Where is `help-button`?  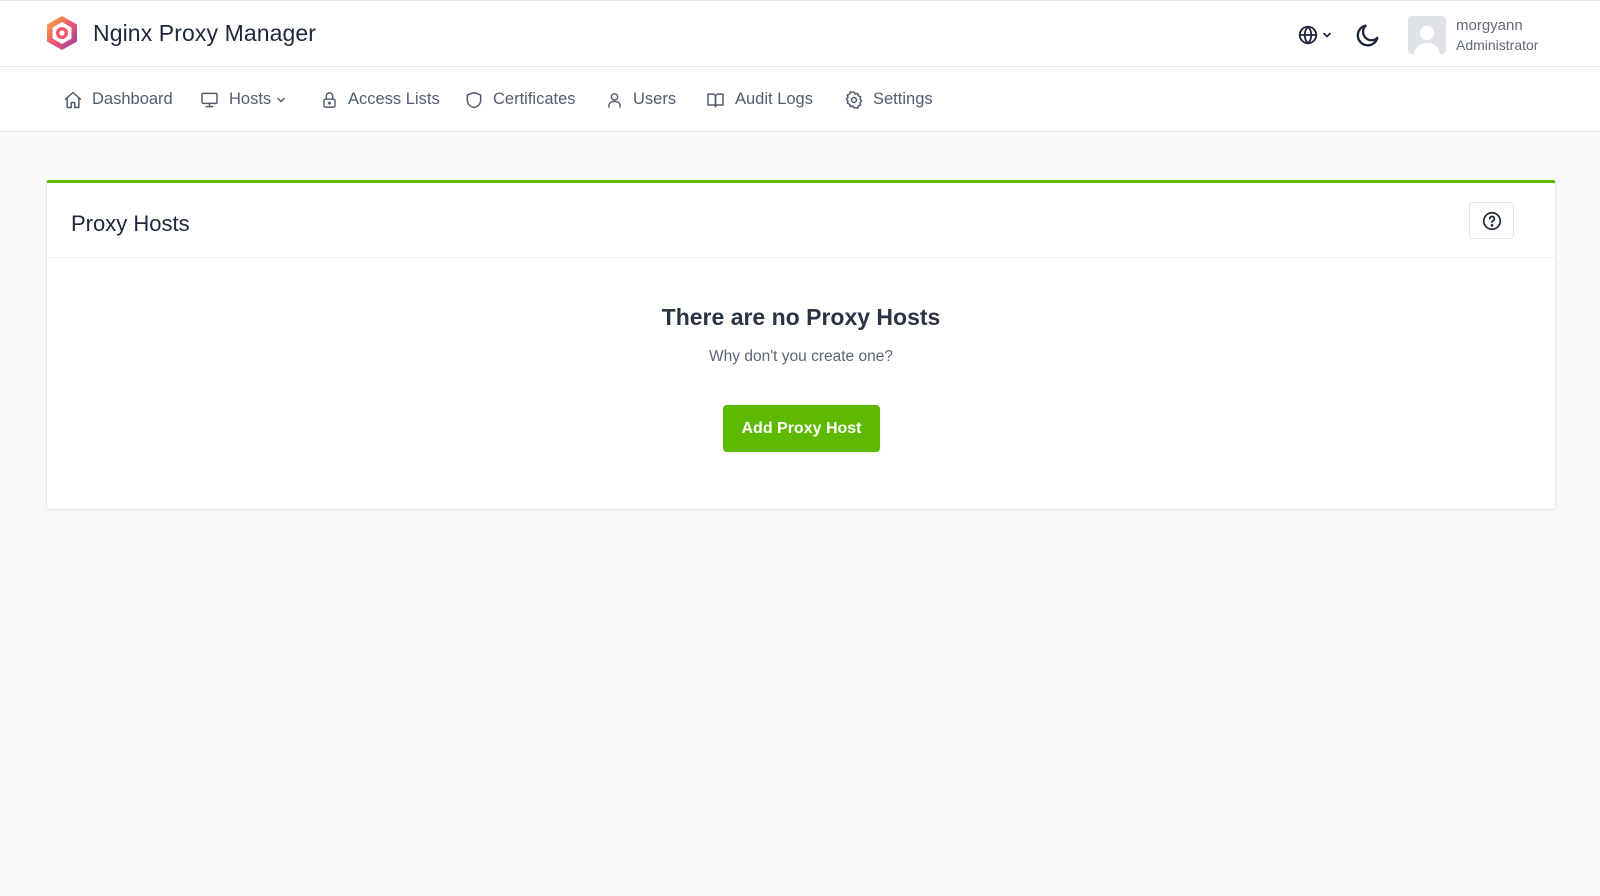 help-button is located at coordinates (1491, 220).